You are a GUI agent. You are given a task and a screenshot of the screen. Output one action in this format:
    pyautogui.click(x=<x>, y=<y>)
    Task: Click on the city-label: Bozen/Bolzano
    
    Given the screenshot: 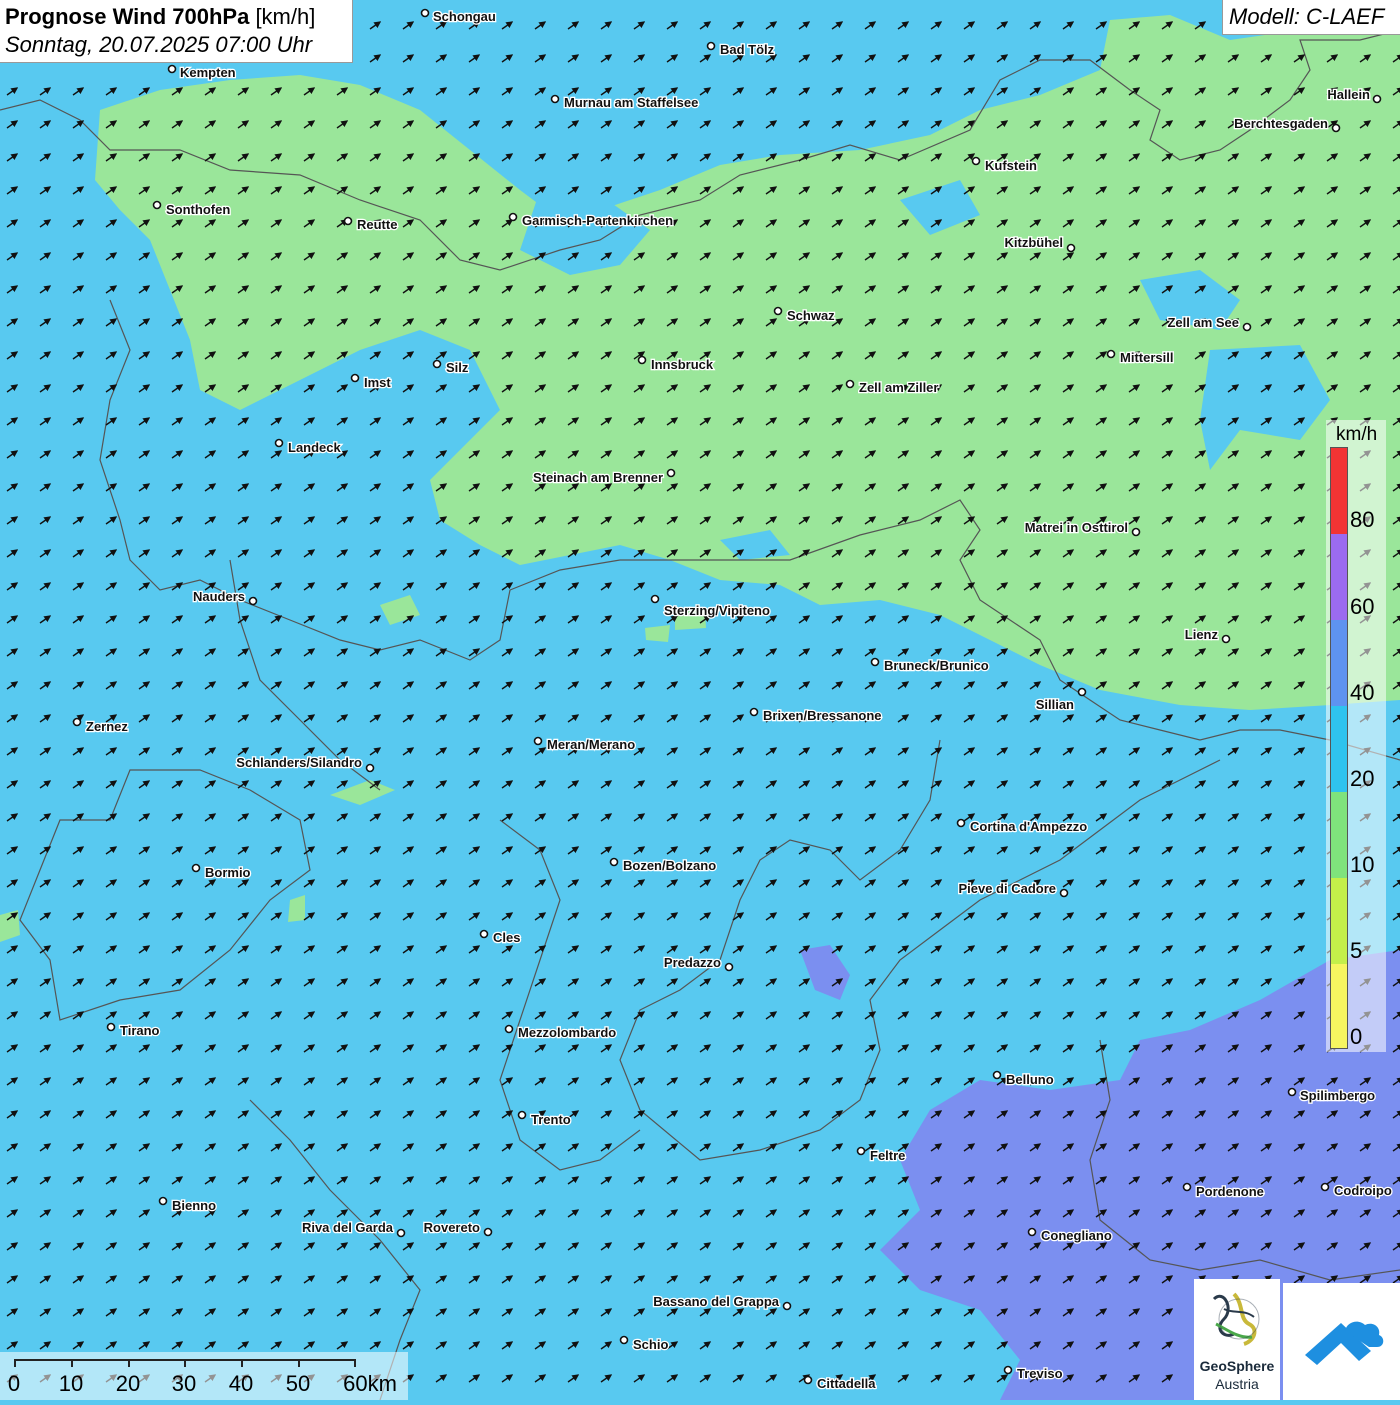 What is the action you would take?
    pyautogui.click(x=669, y=865)
    